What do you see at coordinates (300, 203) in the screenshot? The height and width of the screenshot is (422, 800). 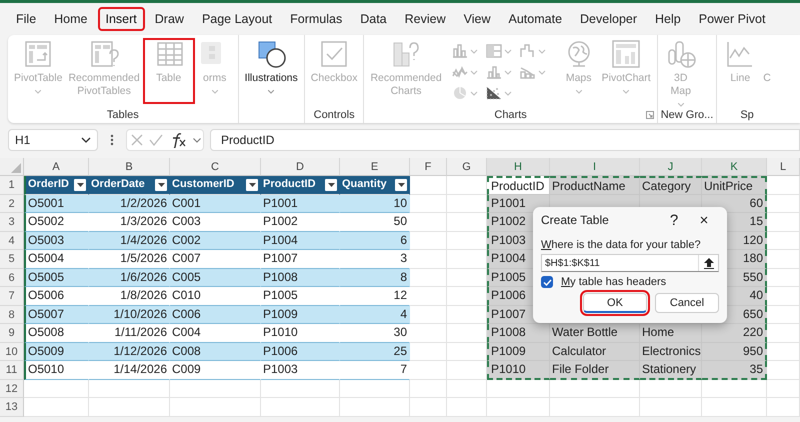 I see `table-cell: P1001` at bounding box center [300, 203].